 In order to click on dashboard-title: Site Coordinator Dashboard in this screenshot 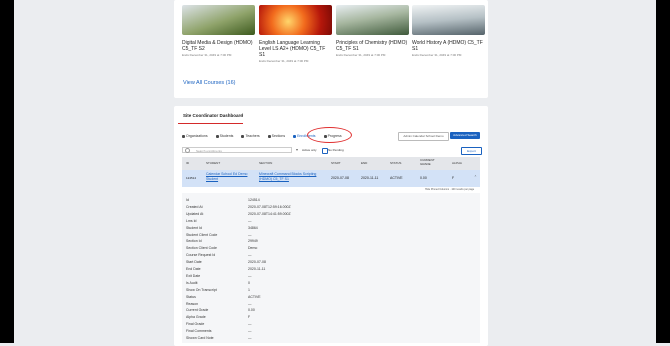, I will do `click(213, 115)`.